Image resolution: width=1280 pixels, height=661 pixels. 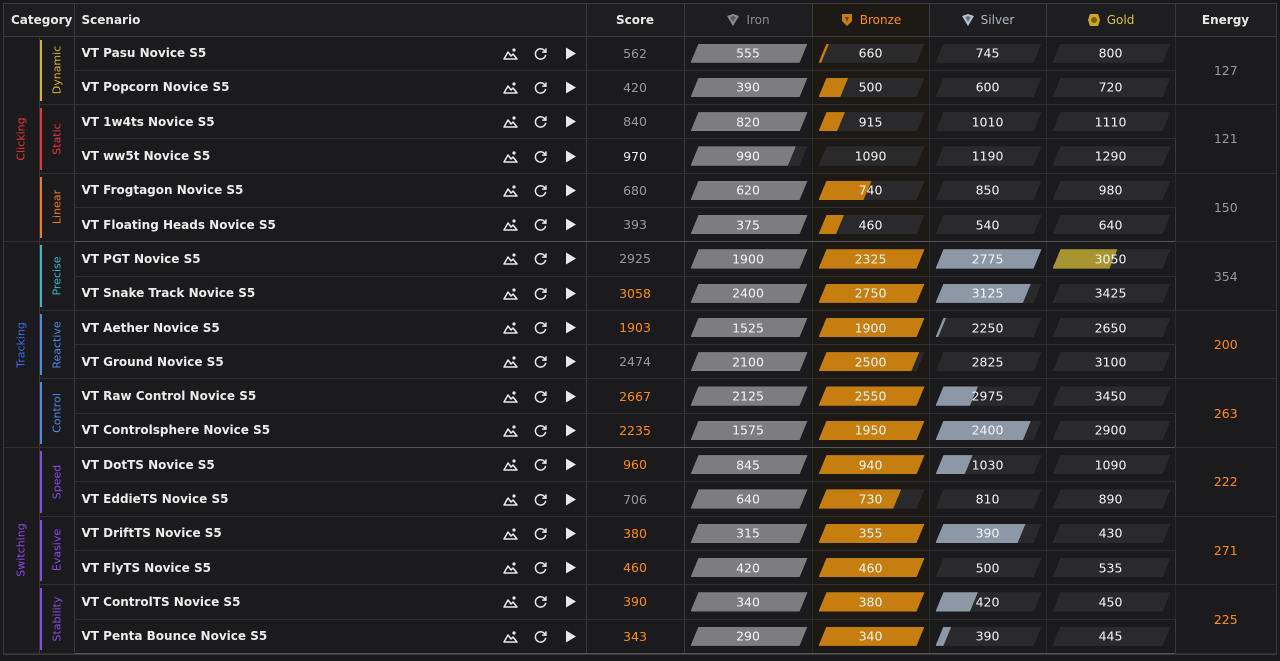 What do you see at coordinates (161, 602) in the screenshot?
I see `scenario-name: VT ControlTS Novice S5` at bounding box center [161, 602].